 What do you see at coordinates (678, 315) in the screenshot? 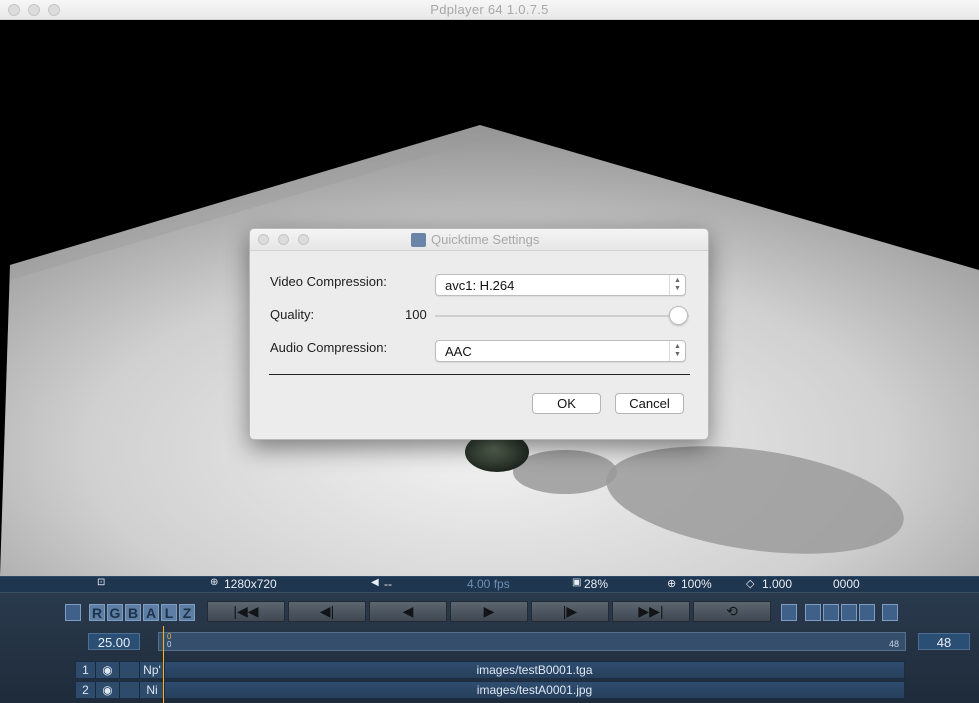
I see `quality-slider-knob` at bounding box center [678, 315].